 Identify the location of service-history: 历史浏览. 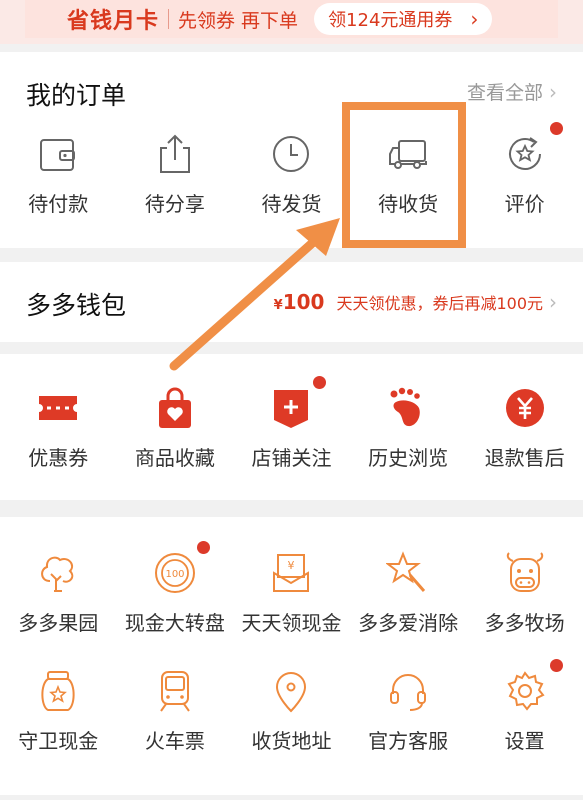
(408, 427).